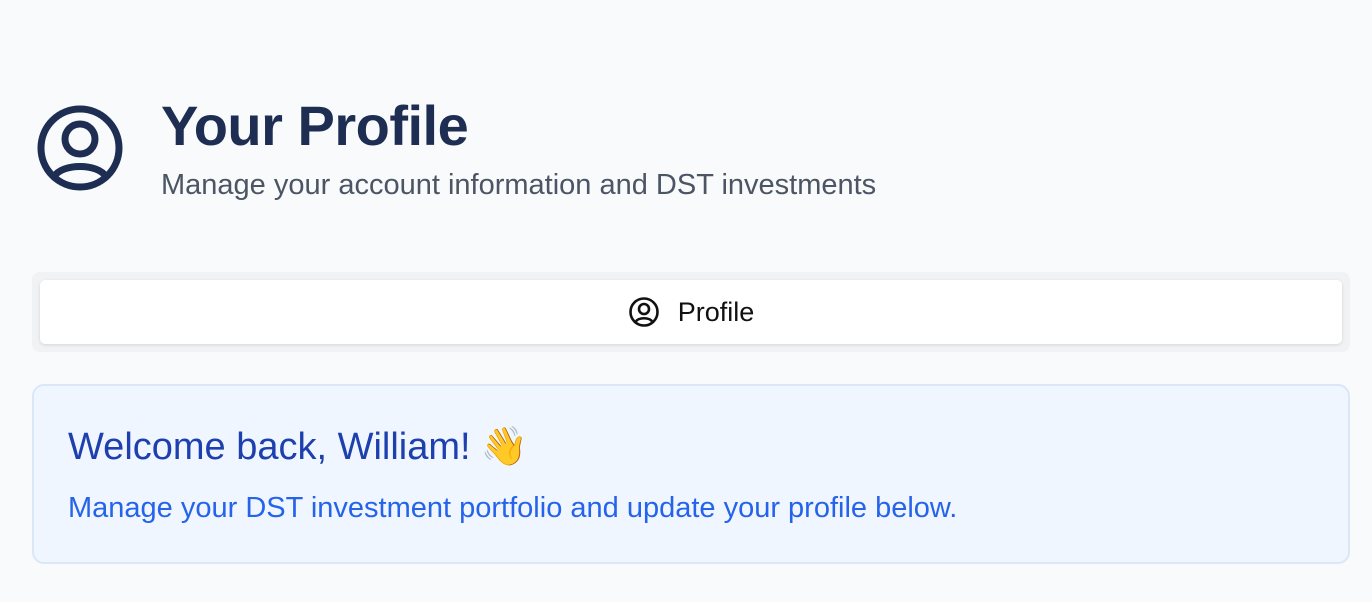 This screenshot has width=1372, height=602. I want to click on tab-profile-label: Profile, so click(716, 311).